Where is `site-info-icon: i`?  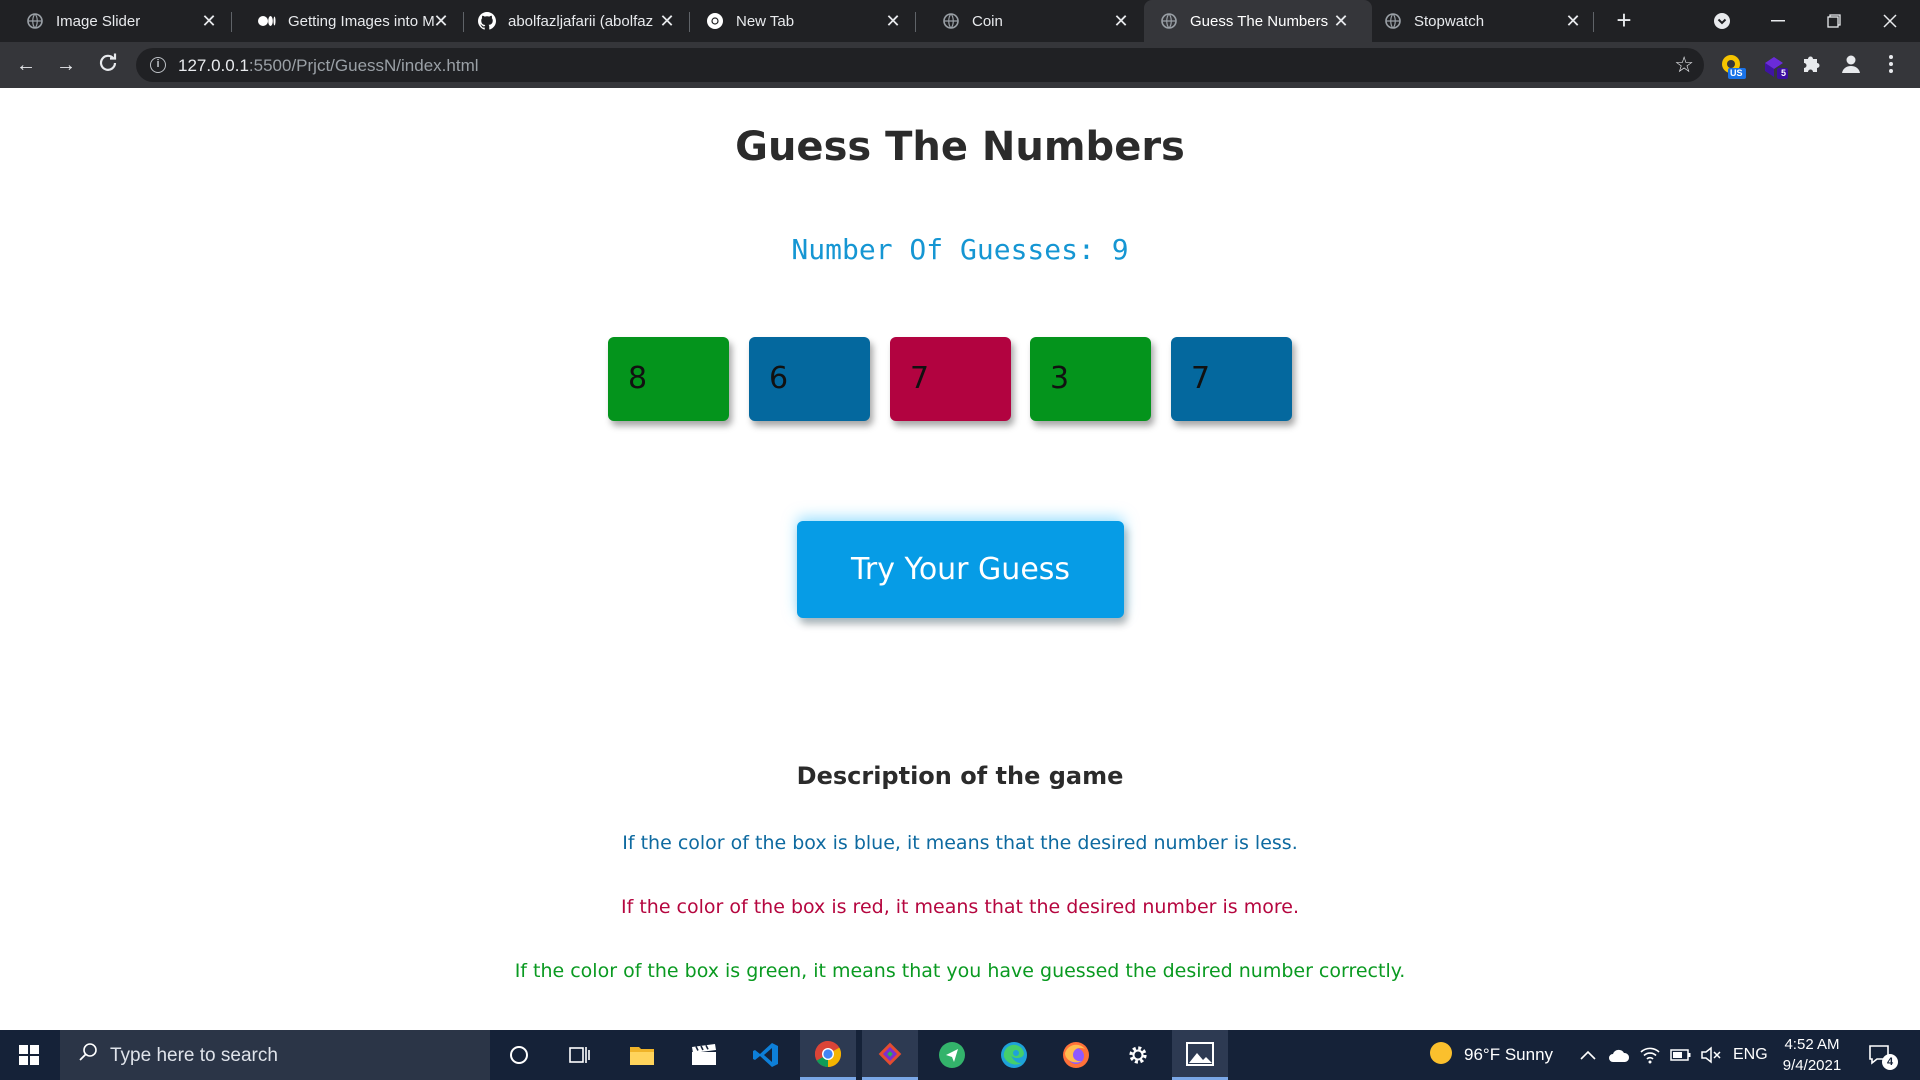 site-info-icon: i is located at coordinates (158, 65).